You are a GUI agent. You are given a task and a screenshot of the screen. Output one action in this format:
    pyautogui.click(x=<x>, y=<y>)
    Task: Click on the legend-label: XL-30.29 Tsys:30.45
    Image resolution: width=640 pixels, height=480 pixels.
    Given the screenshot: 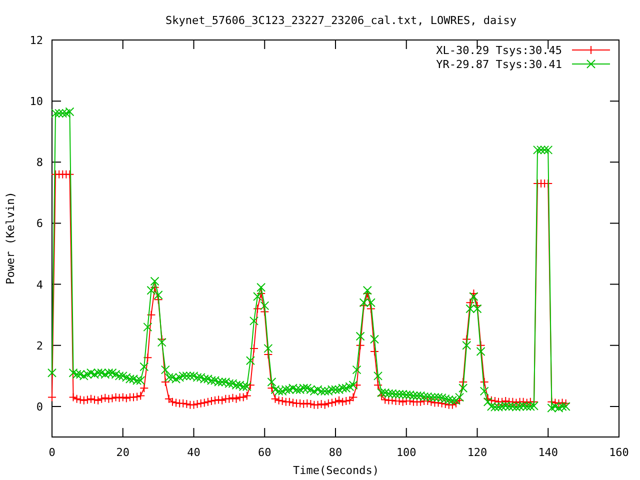 What is the action you would take?
    pyautogui.click(x=499, y=50)
    